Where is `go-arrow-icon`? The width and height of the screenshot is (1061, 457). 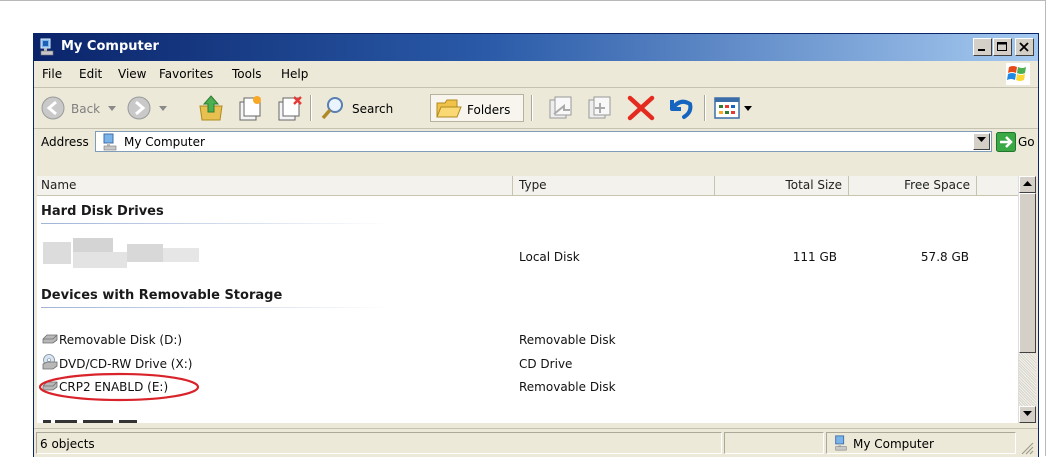 go-arrow-icon is located at coordinates (1006, 142).